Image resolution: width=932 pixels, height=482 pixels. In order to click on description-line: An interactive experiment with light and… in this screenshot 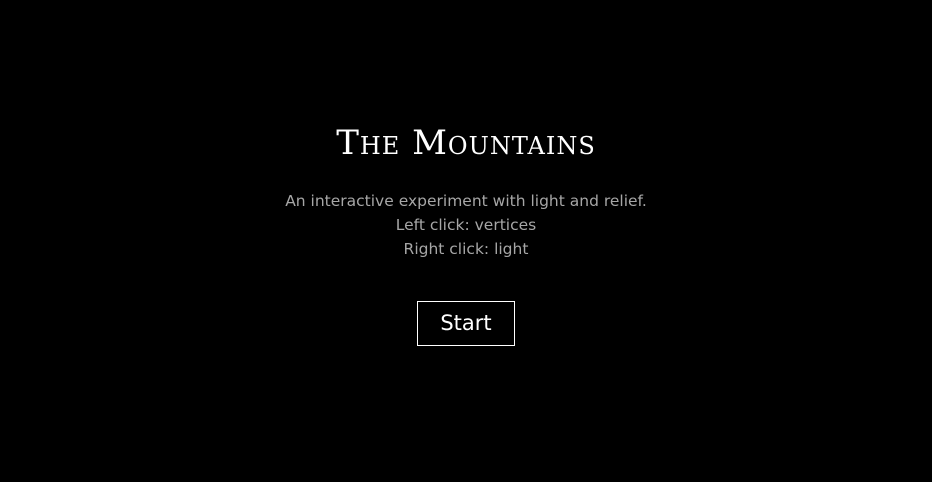, I will do `click(466, 201)`.